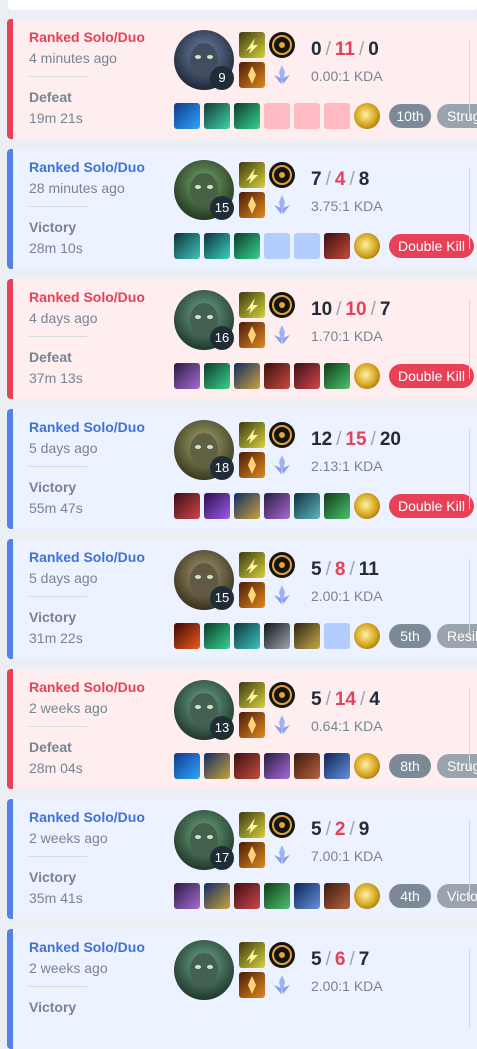 Image resolution: width=477 pixels, height=1049 pixels. Describe the element at coordinates (222, 858) in the screenshot. I see `champion-level-badge: 17` at that location.